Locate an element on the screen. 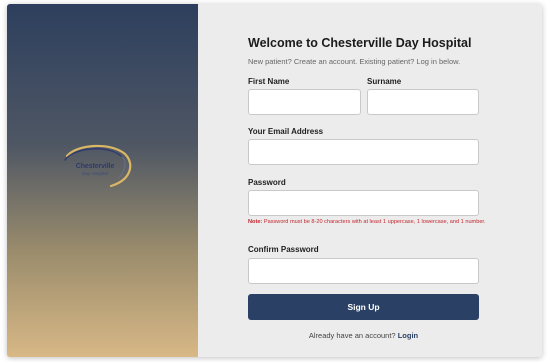 Image resolution: width=550 pixels, height=362 pixels. surname-input is located at coordinates (423, 102).